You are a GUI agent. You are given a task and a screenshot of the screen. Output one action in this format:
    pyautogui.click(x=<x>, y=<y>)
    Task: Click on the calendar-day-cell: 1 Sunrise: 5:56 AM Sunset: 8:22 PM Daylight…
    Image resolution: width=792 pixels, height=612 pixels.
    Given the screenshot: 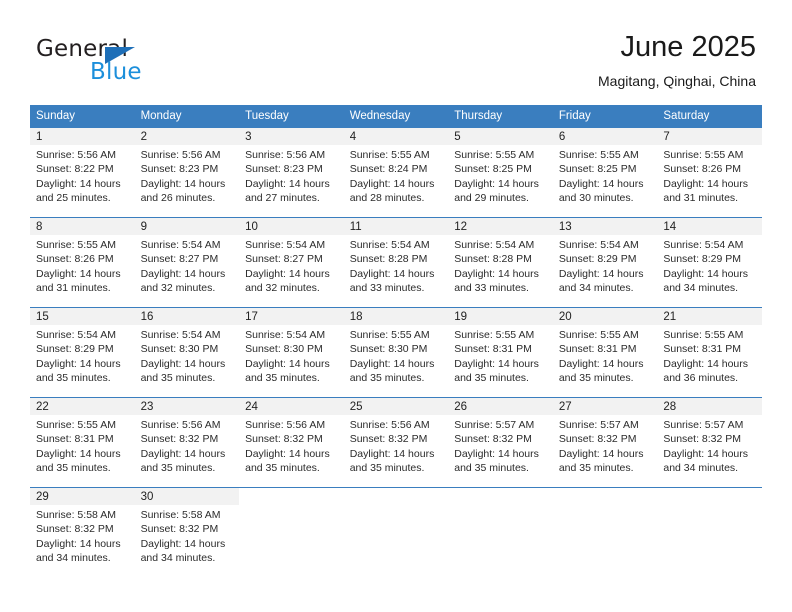 What is the action you would take?
    pyautogui.click(x=82, y=172)
    